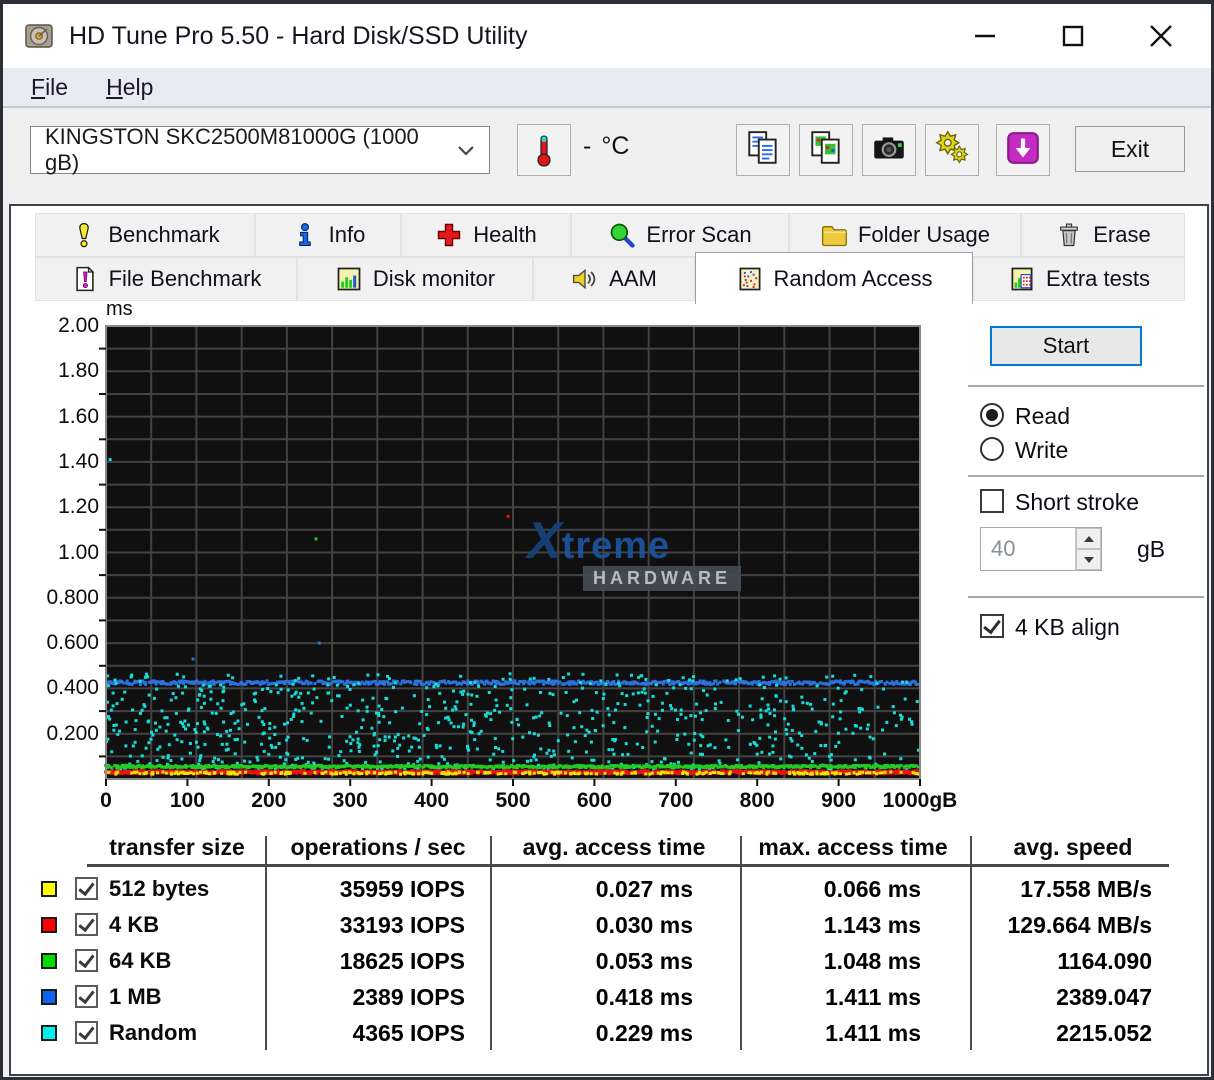  What do you see at coordinates (644, 925) in the screenshot?
I see `avg-access-value: 0.030 ms` at bounding box center [644, 925].